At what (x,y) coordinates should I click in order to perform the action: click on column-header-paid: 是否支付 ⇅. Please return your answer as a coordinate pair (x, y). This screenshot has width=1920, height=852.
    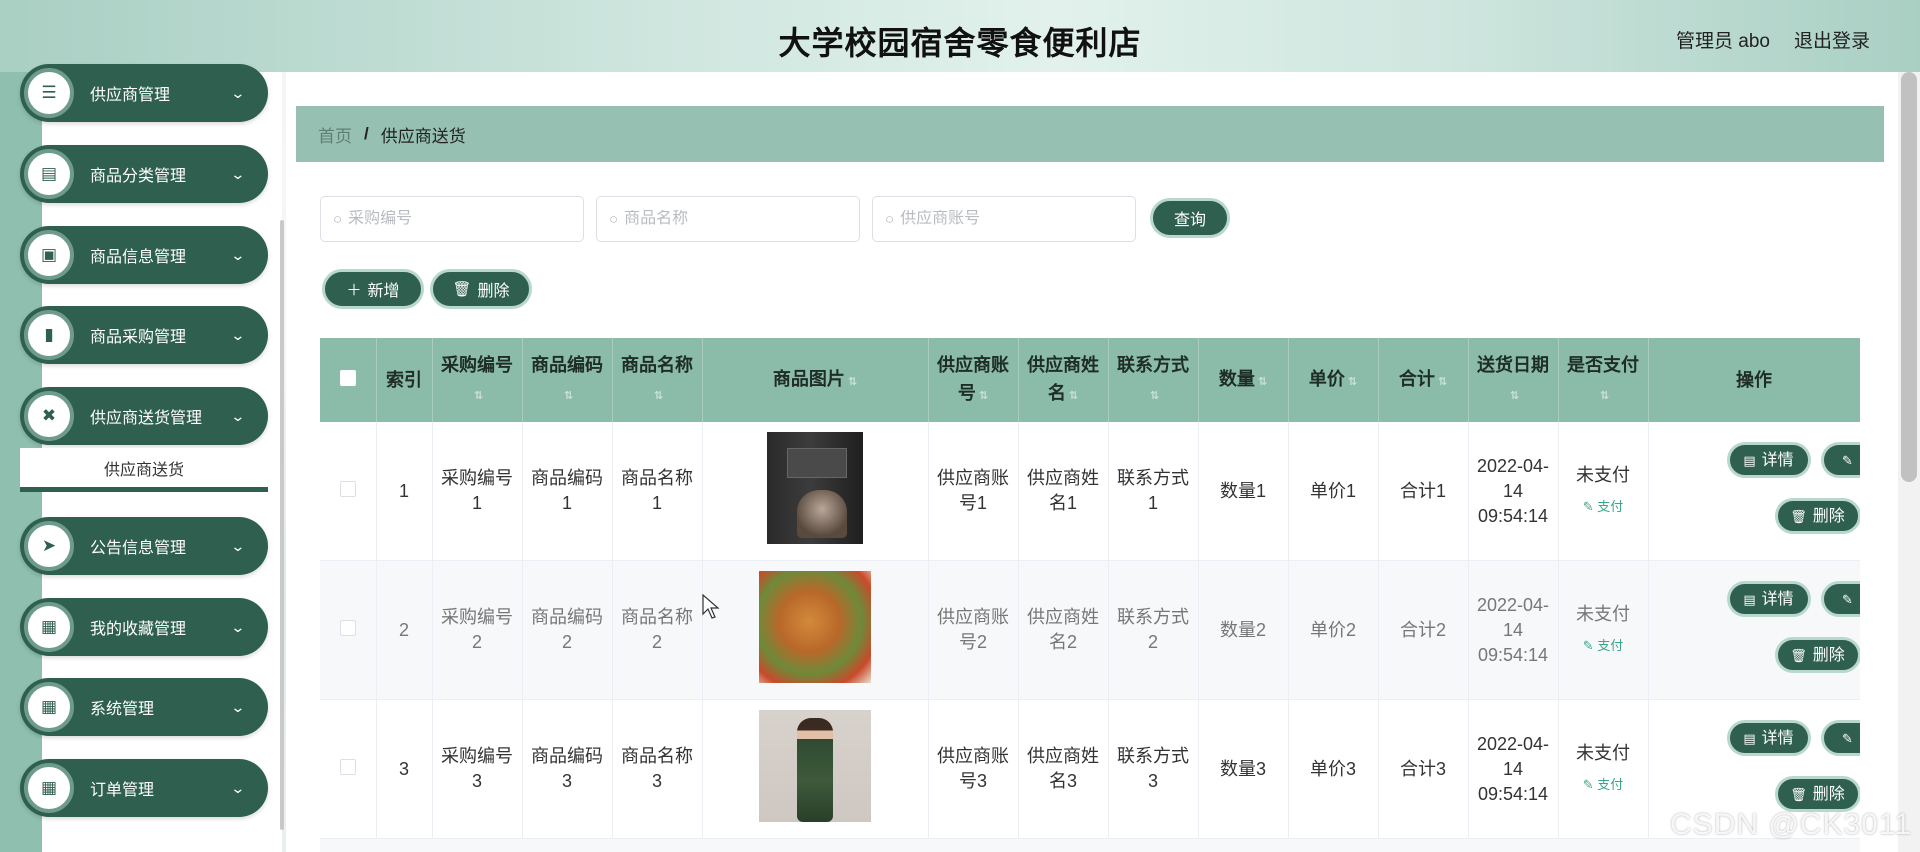
    Looking at the image, I should click on (1603, 380).